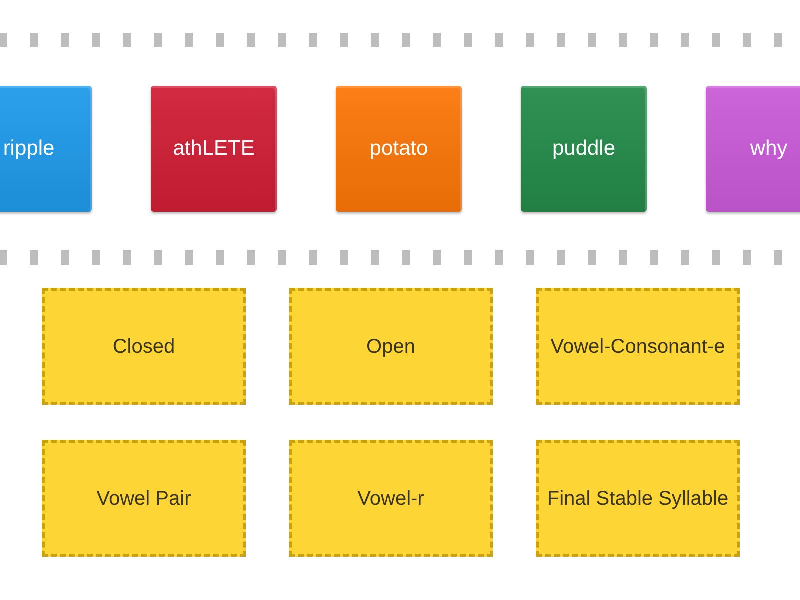 The width and height of the screenshot is (800, 600). Describe the element at coordinates (399, 149) in the screenshot. I see `word-card: potato` at that location.